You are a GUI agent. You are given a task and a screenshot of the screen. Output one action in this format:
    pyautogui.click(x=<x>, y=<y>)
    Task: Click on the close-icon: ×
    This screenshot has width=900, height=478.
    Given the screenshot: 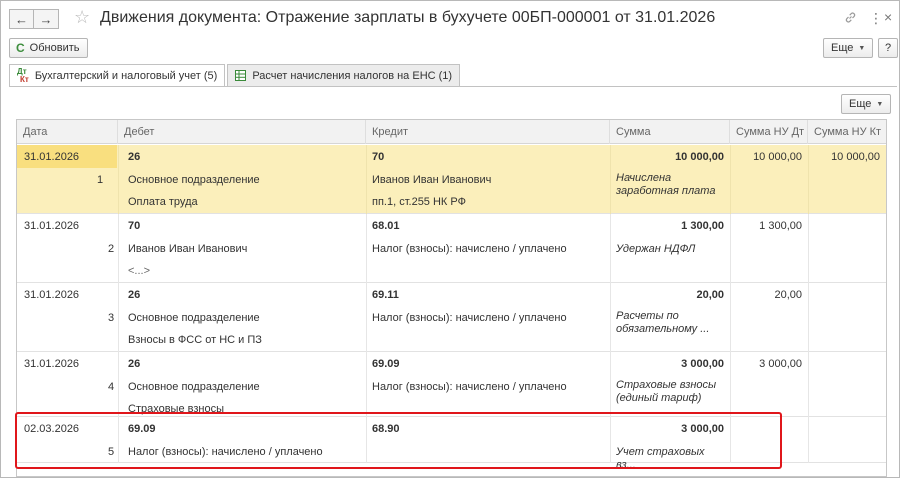 What is the action you would take?
    pyautogui.click(x=888, y=17)
    